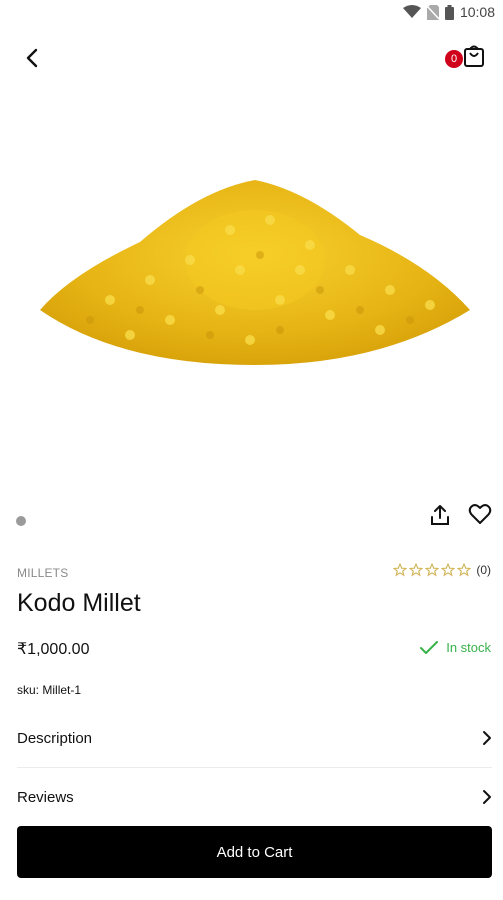 This screenshot has height=900, width=503. I want to click on status-icons: 10:08, so click(448, 12).